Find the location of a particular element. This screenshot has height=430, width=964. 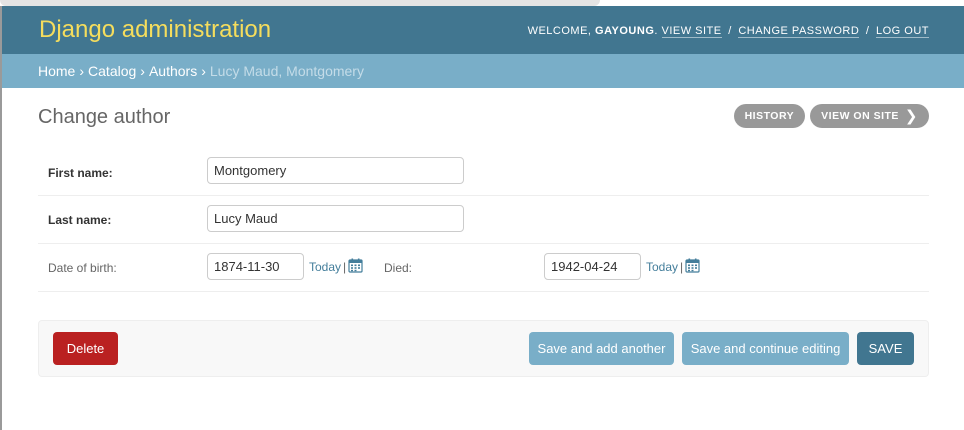

chevron-right-icon: ❯ is located at coordinates (911, 116).